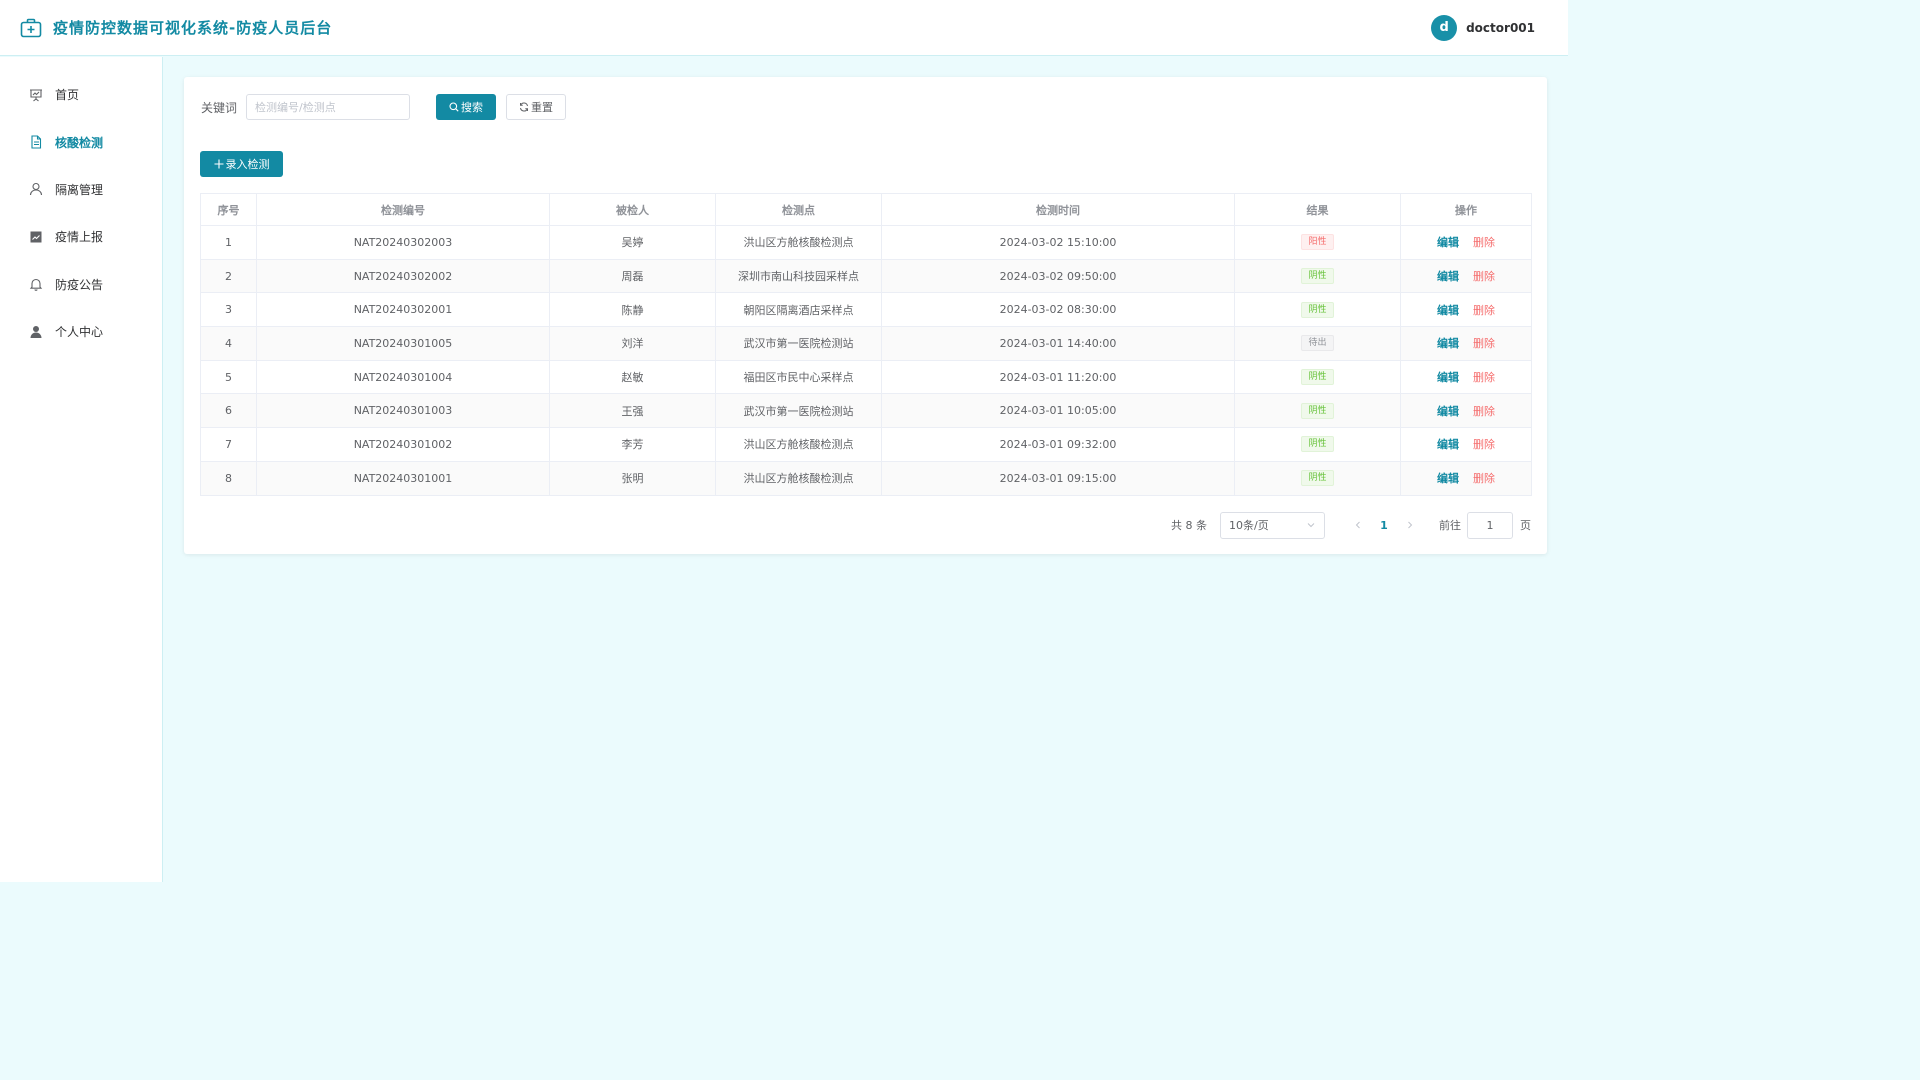 This screenshot has height=1080, width=1920. Describe the element at coordinates (454, 107) in the screenshot. I see `search-icon` at that location.